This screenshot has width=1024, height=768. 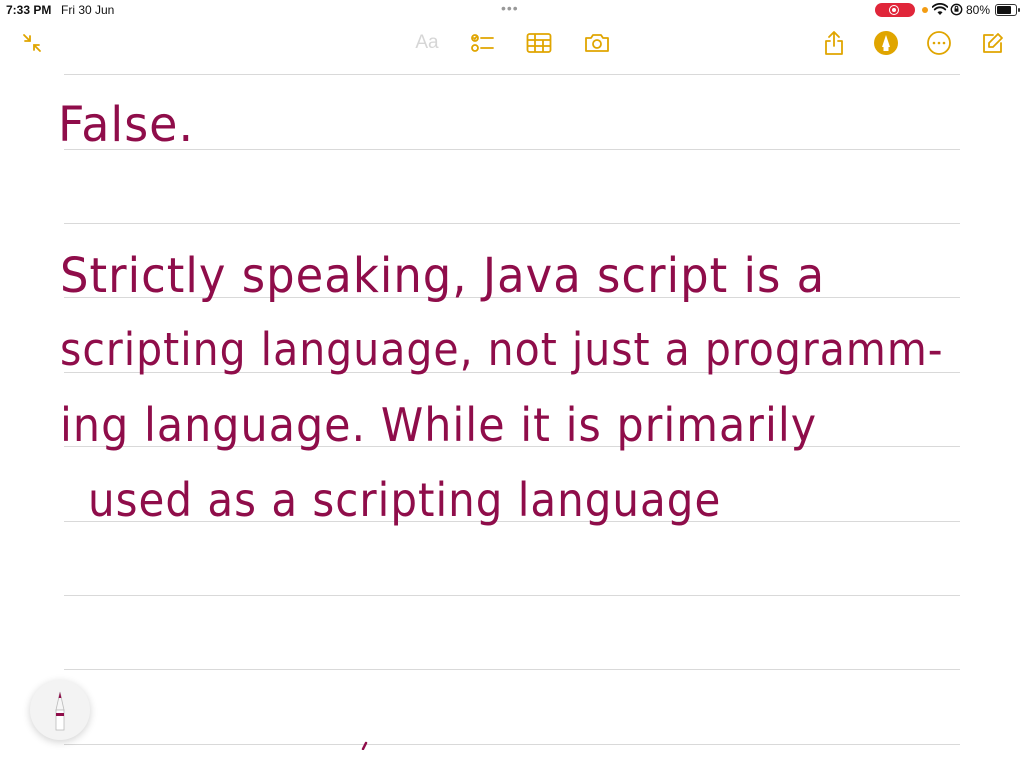 I want to click on pencil-icon, so click(x=60, y=711).